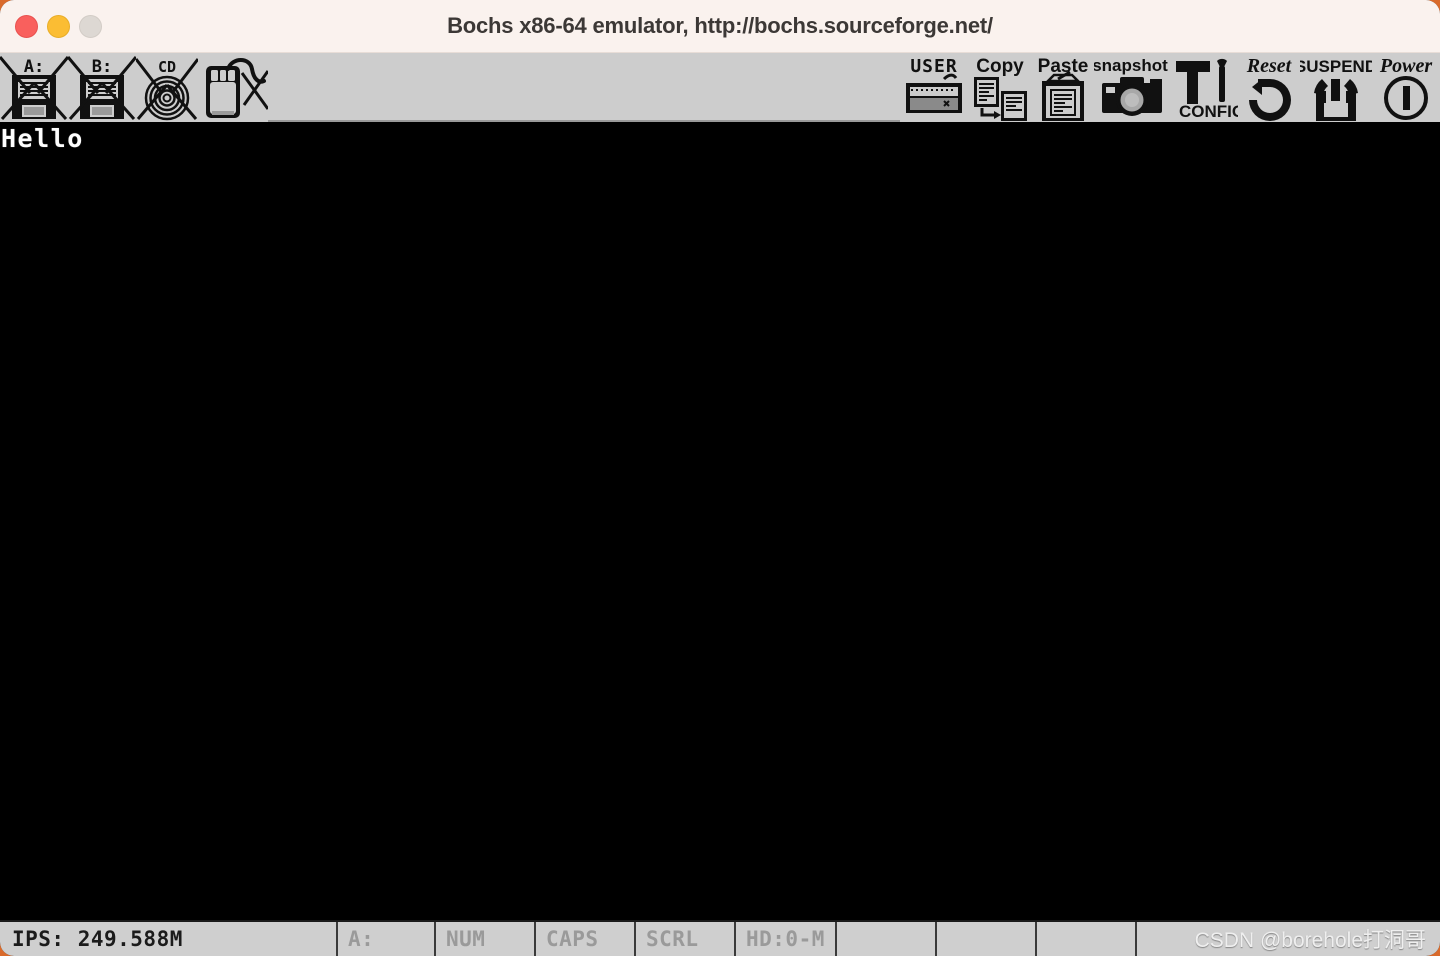 This screenshot has width=1440, height=956. What do you see at coordinates (586, 939) in the screenshot?
I see `caps-lock-indicator: CAPS` at bounding box center [586, 939].